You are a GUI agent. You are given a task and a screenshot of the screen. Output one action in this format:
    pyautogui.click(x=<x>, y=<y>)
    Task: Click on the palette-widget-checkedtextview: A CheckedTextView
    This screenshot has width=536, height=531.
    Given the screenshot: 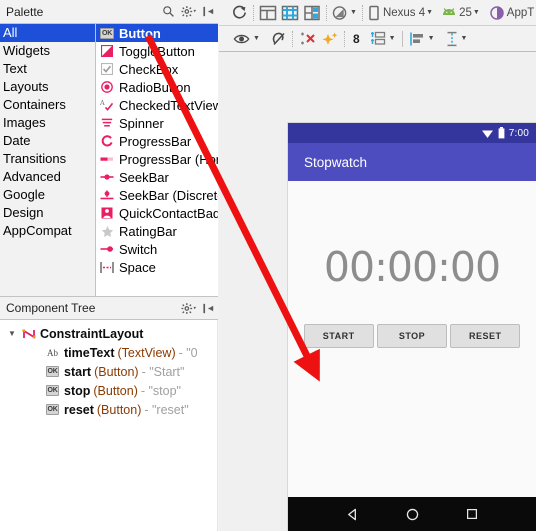 What is the action you would take?
    pyautogui.click(x=157, y=105)
    